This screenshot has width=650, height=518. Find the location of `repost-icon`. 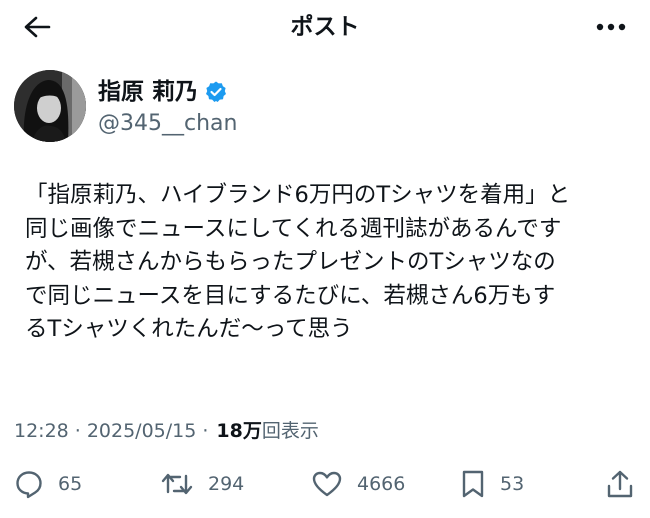

repost-icon is located at coordinates (177, 484).